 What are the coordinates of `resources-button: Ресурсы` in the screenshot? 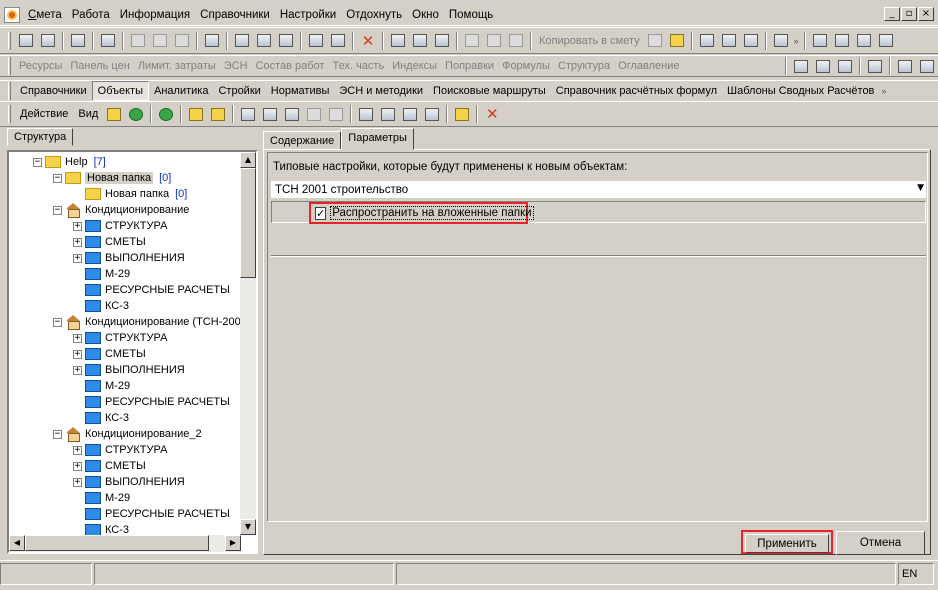 It's located at (40, 66).